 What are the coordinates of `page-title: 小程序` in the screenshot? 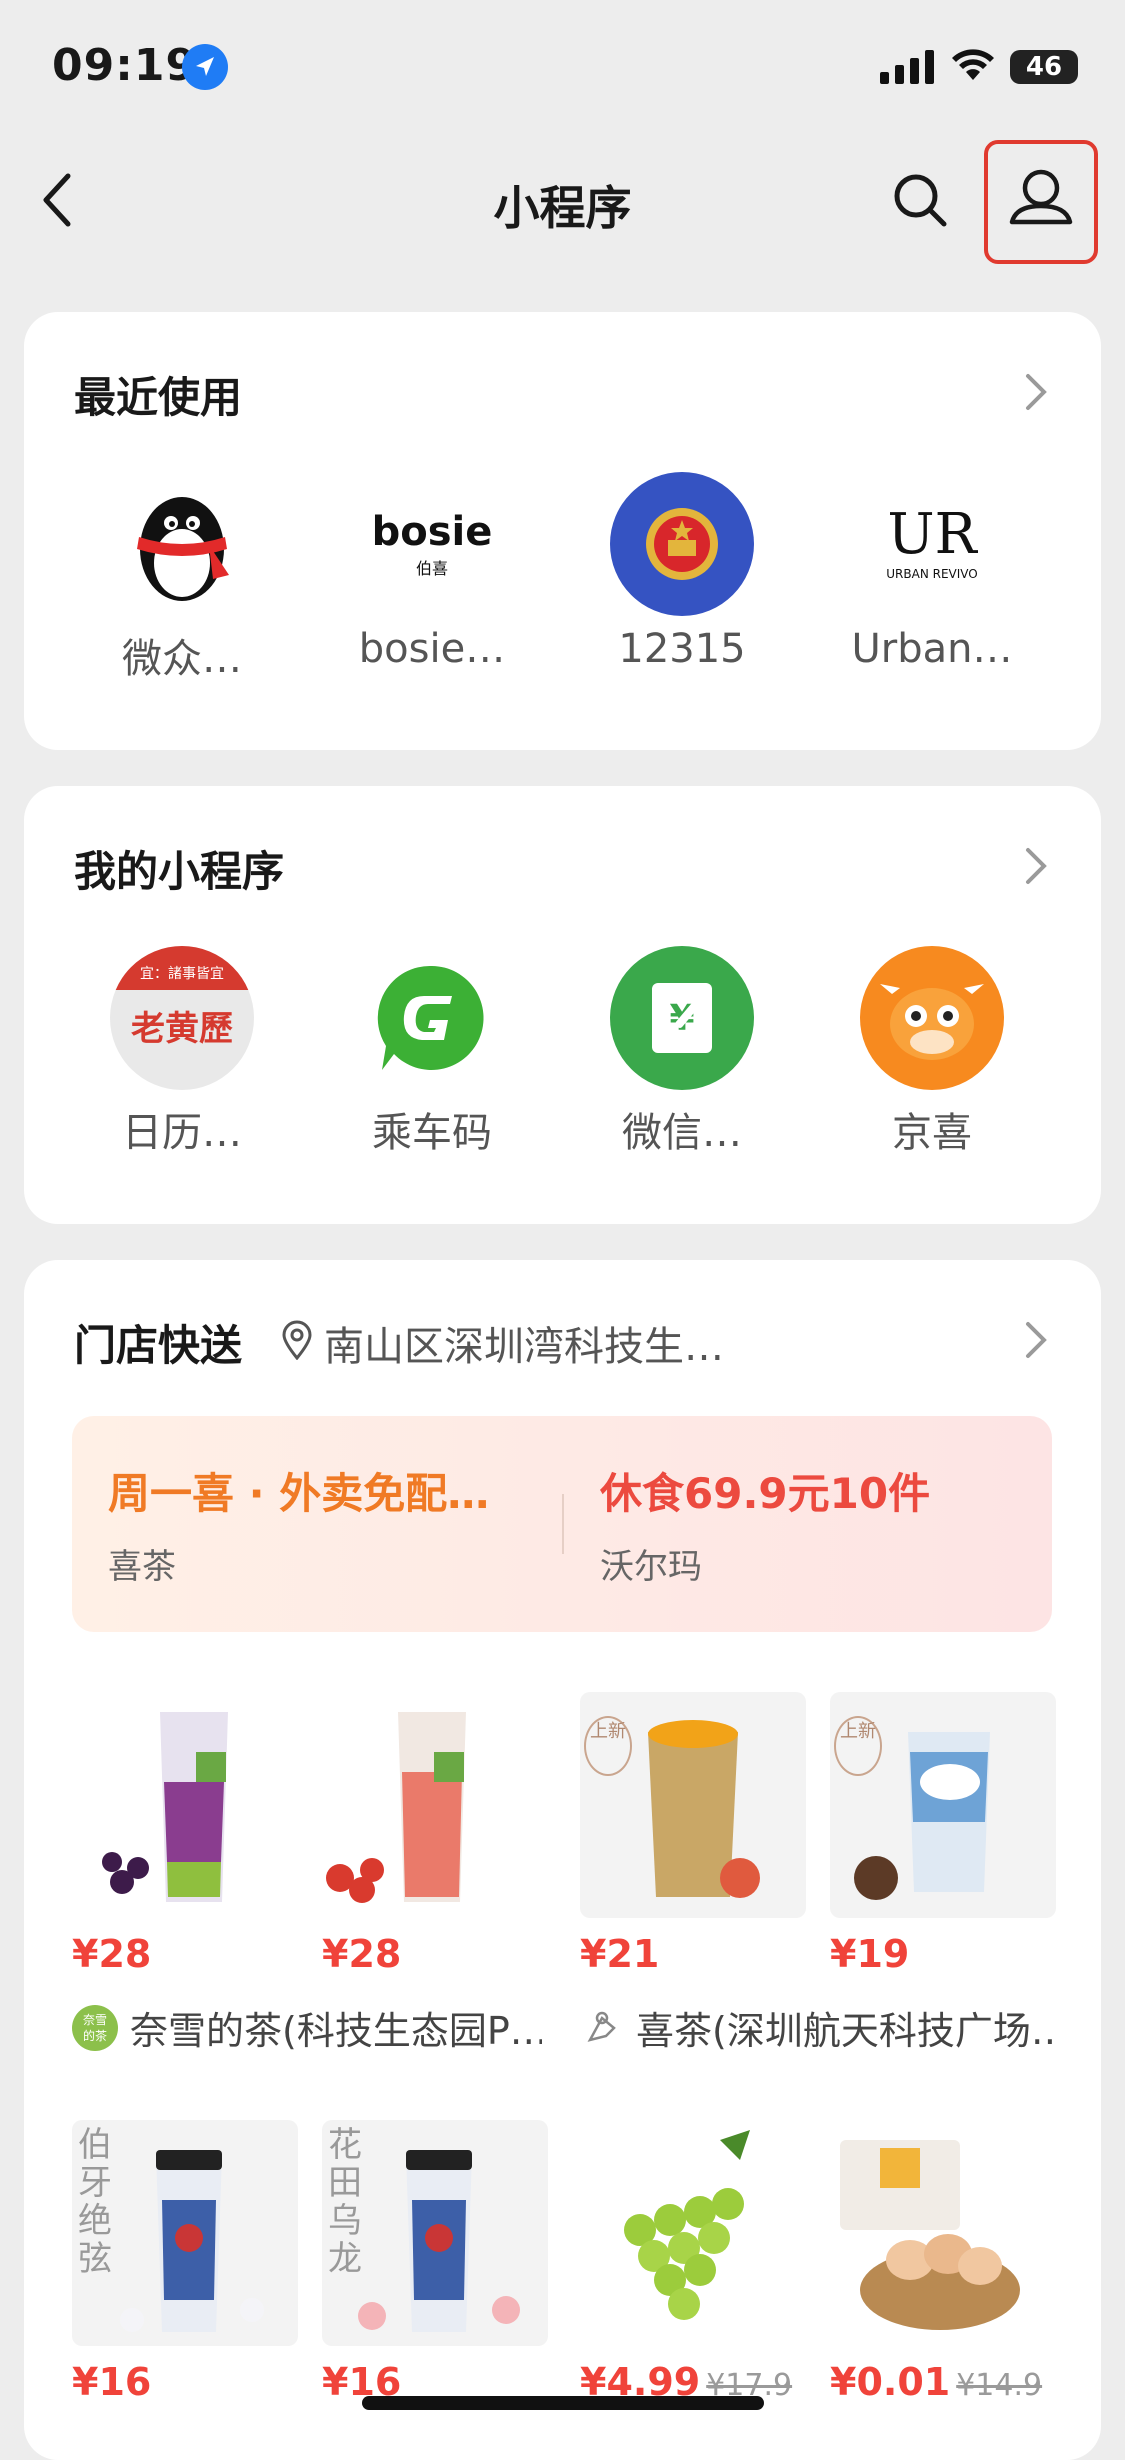 It's located at (562, 208).